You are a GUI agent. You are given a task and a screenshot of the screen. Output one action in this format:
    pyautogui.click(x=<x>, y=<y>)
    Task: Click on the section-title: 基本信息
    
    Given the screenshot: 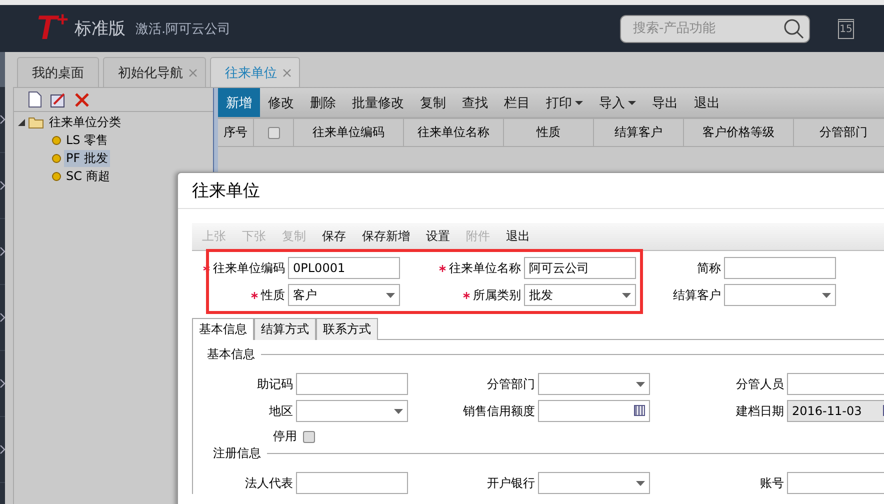 What is the action you would take?
    pyautogui.click(x=231, y=354)
    